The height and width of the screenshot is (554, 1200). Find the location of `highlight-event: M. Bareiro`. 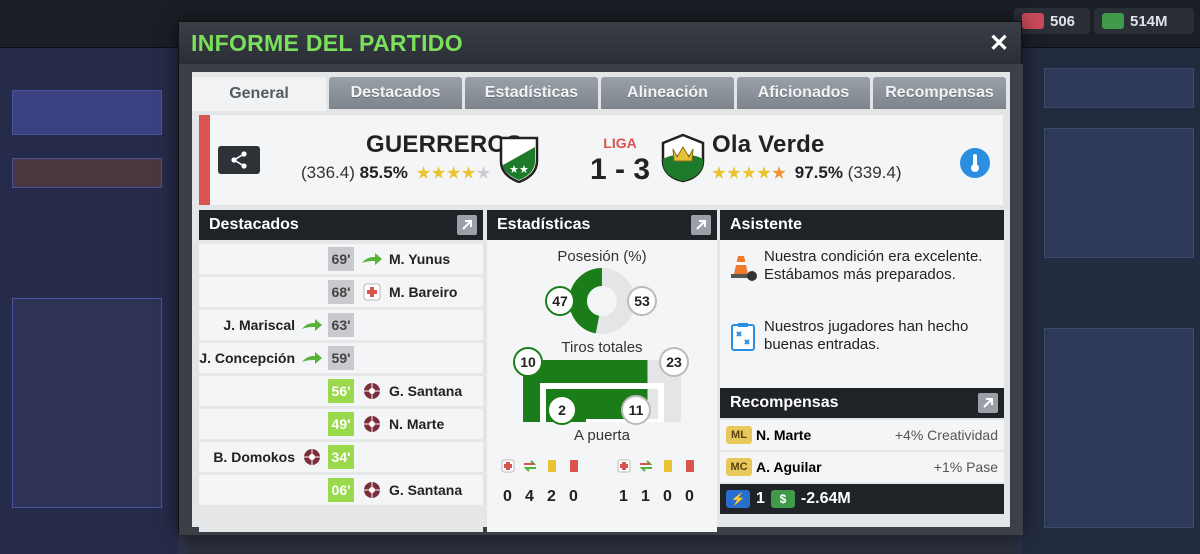

highlight-event: M. Bareiro is located at coordinates (409, 292).